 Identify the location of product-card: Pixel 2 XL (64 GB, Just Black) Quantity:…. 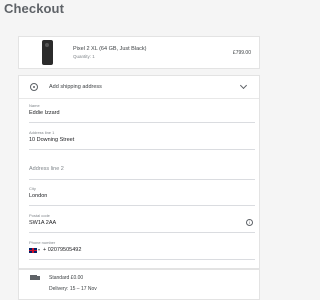
(139, 52).